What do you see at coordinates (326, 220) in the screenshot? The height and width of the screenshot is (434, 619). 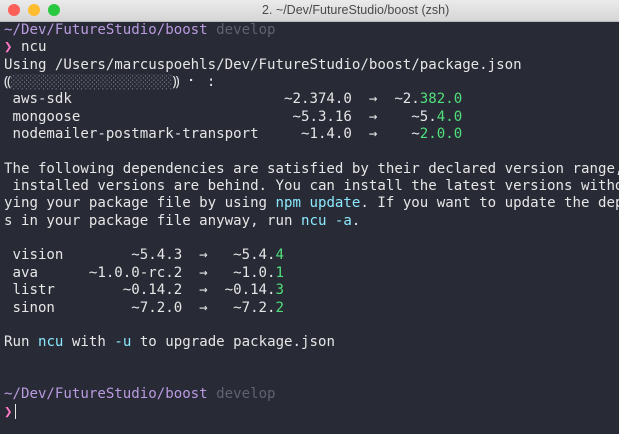 I see `terminal-text: ncu -a` at bounding box center [326, 220].